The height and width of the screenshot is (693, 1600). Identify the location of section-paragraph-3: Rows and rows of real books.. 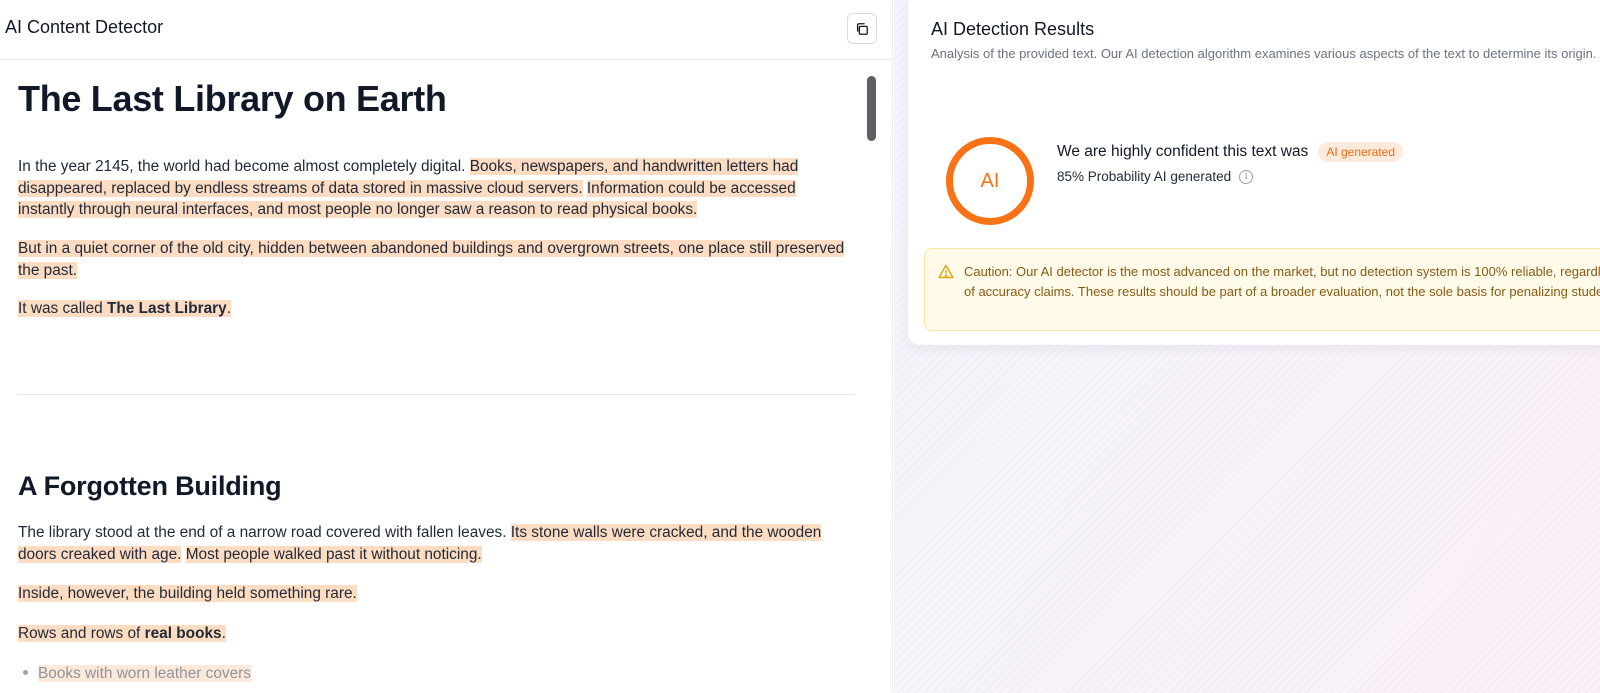
(433, 634).